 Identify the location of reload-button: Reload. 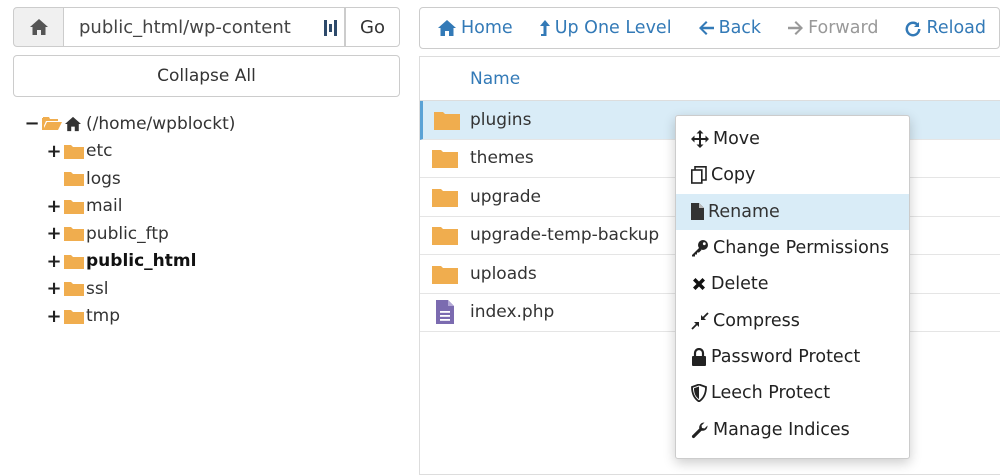
(945, 28).